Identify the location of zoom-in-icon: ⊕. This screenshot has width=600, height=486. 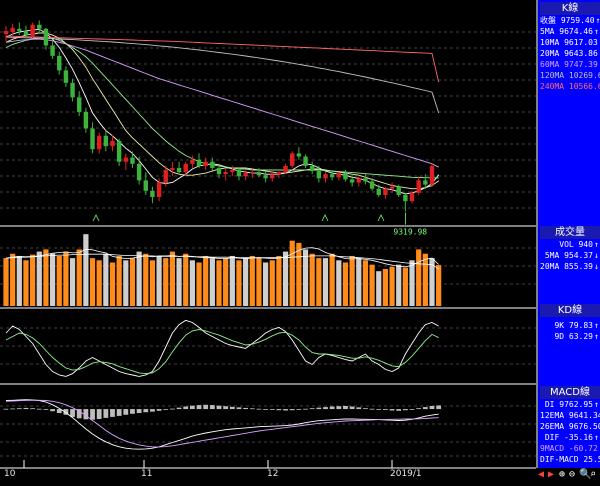
(562, 475).